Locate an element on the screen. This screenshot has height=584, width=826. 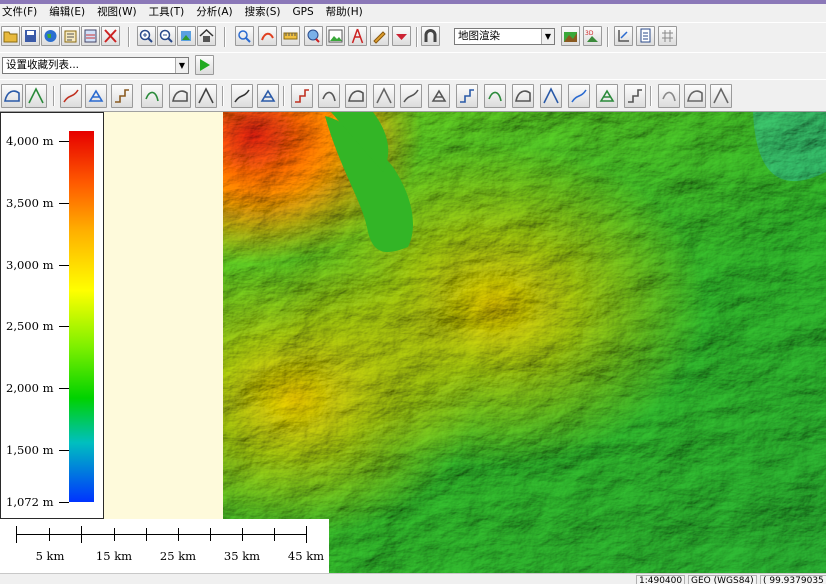
3d-view-button is located at coordinates (570, 36).